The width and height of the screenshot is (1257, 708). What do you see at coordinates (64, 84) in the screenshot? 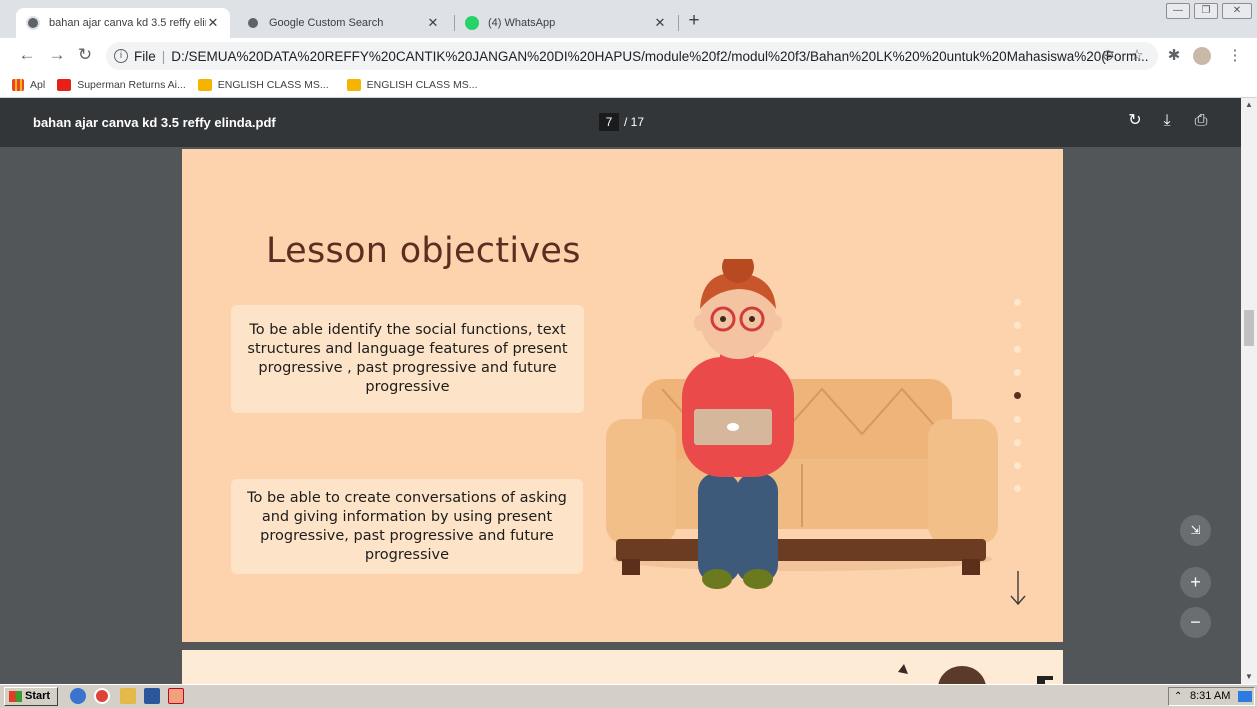
I see `youtube-icon` at bounding box center [64, 84].